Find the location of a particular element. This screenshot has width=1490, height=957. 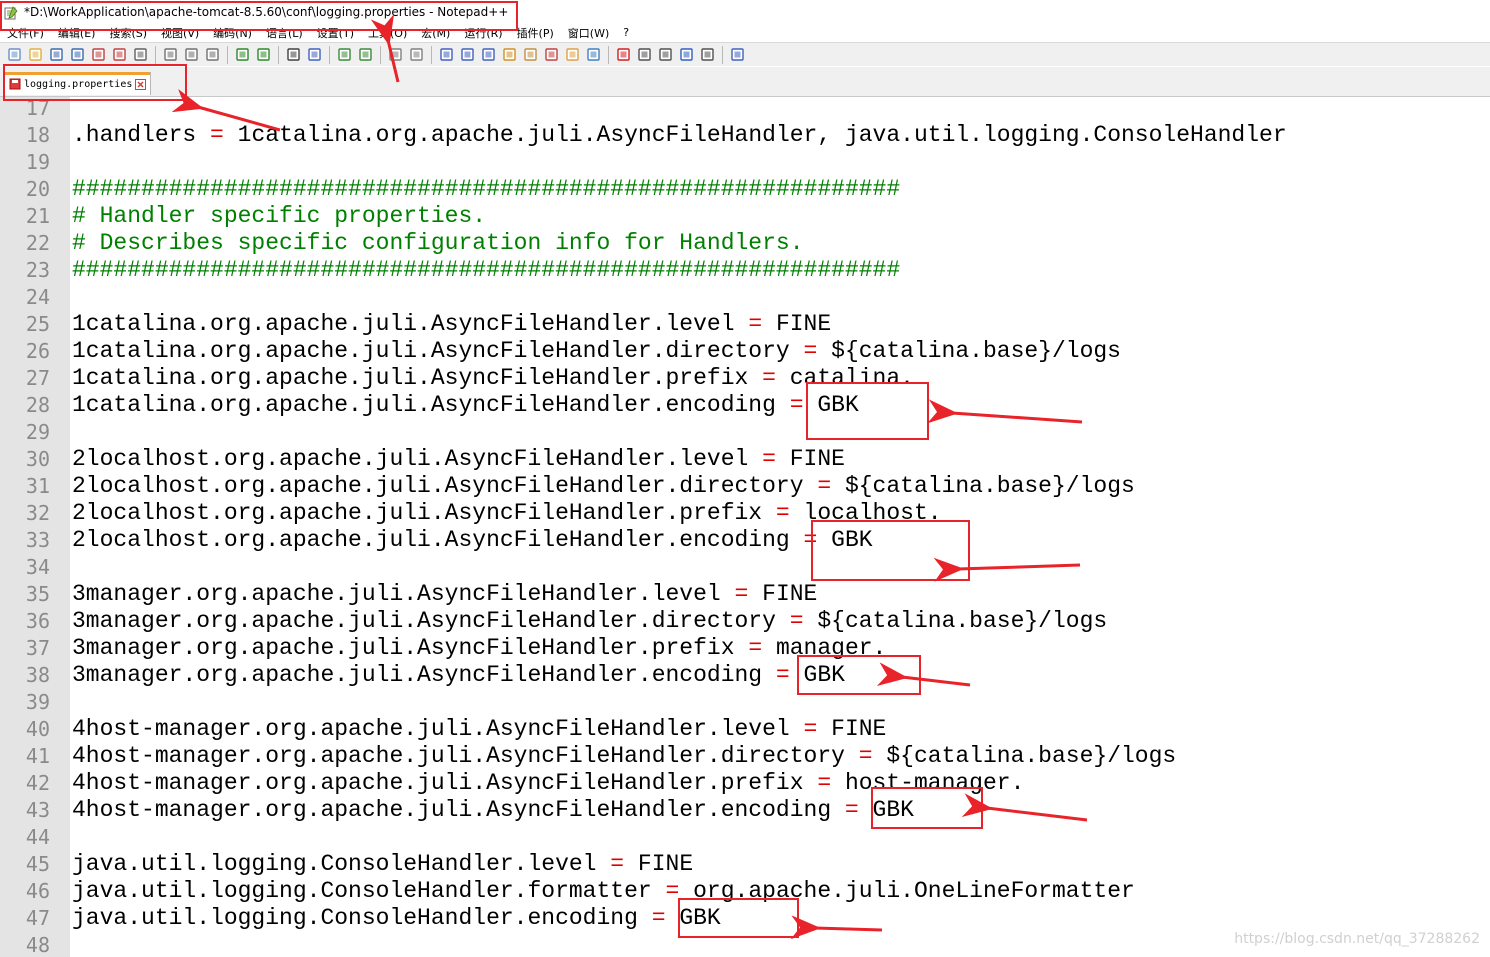

word-wrap-icon is located at coordinates (446, 54).